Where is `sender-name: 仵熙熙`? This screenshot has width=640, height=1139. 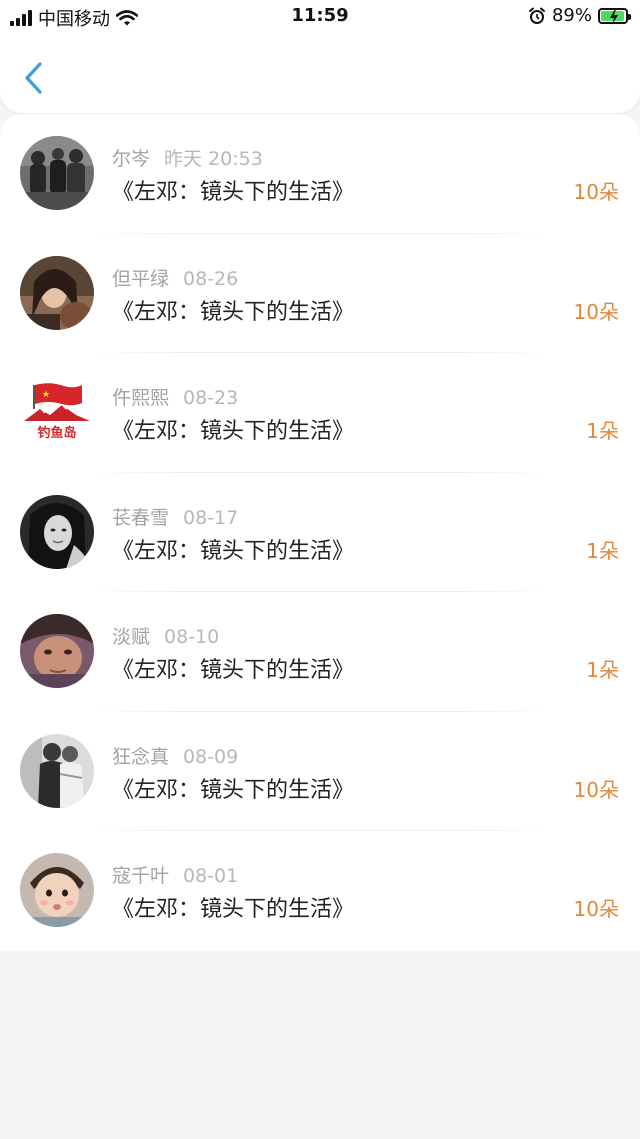
sender-name: 仵熙熙 is located at coordinates (141, 398).